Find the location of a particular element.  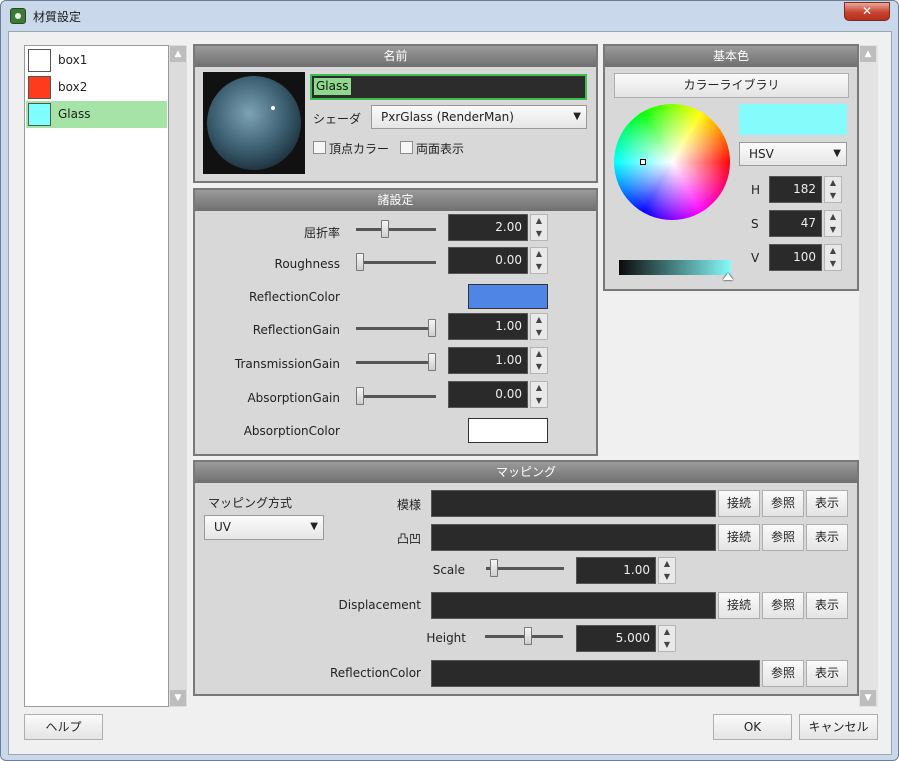

roughness-down-icon: ▼ is located at coordinates (539, 267).